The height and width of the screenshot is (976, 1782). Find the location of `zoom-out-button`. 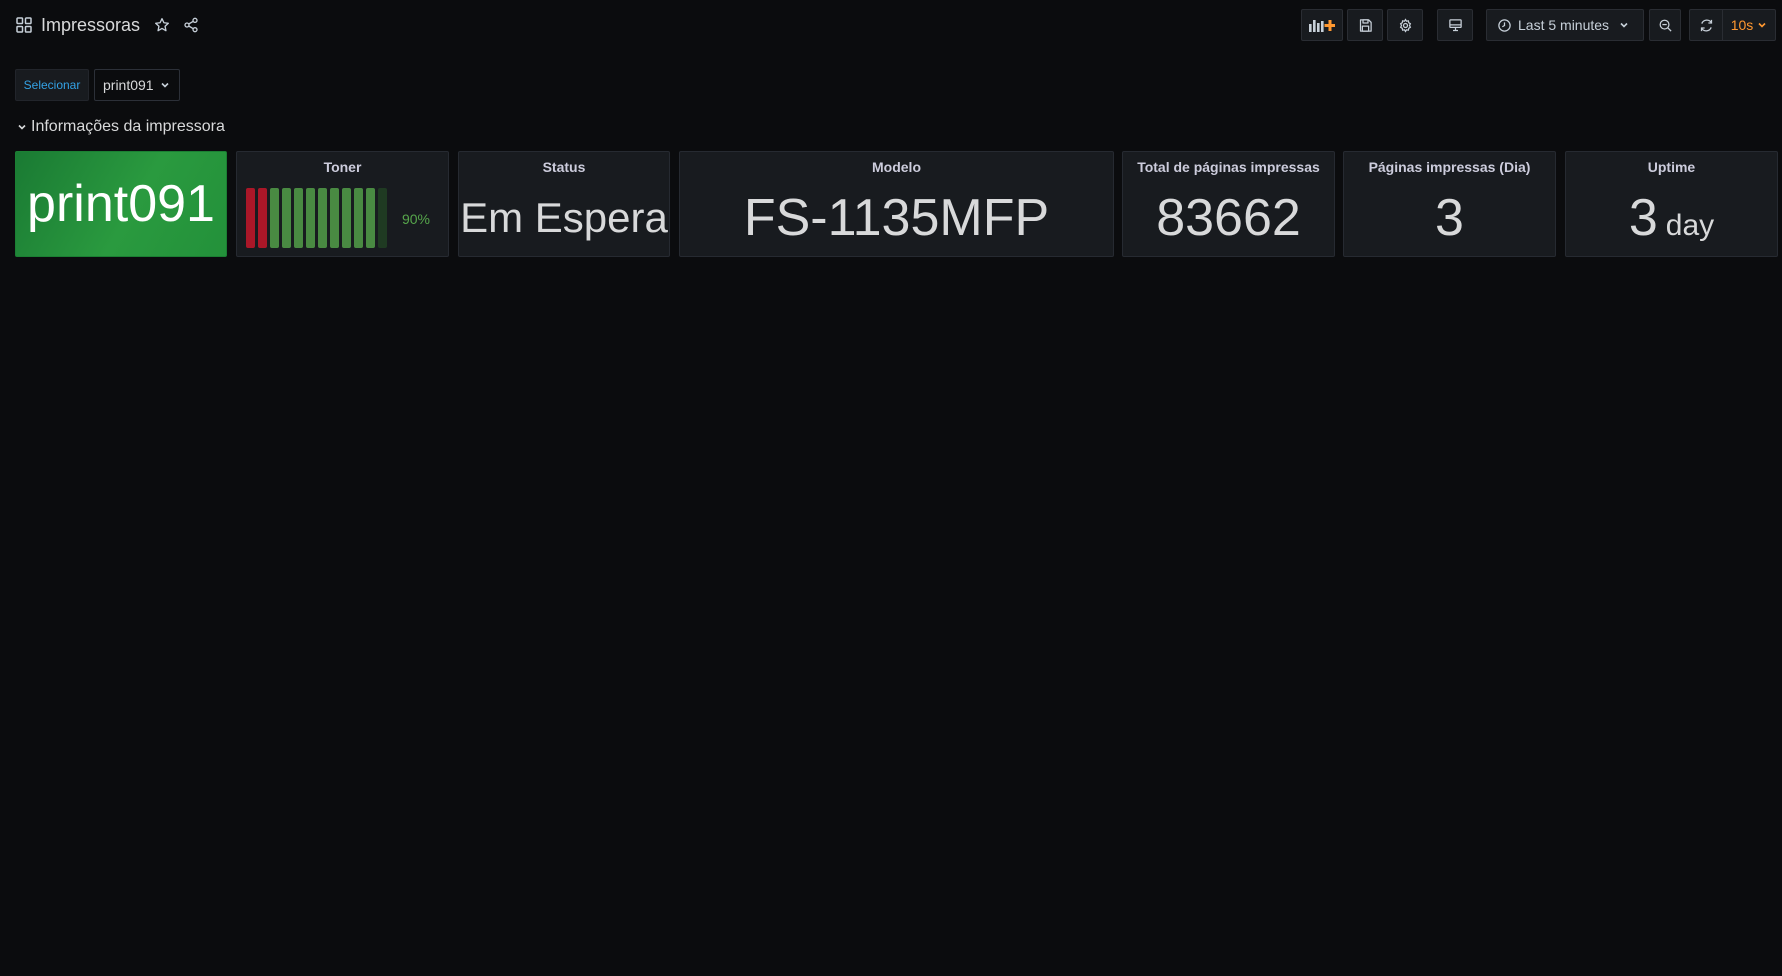

zoom-out-button is located at coordinates (1665, 25).